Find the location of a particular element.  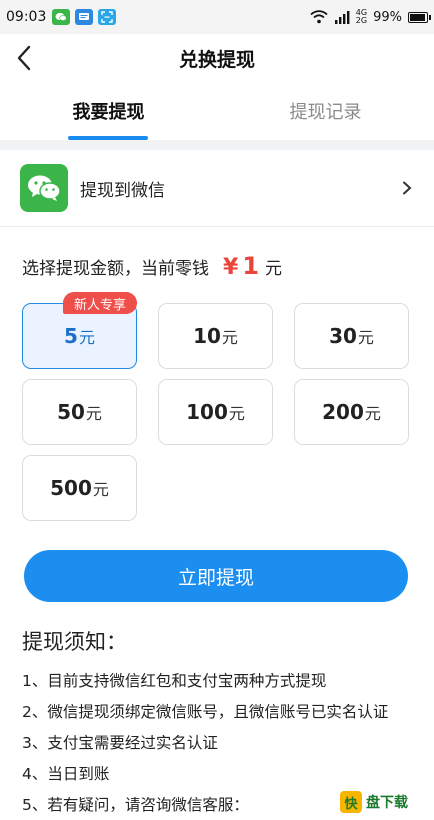

back-arrow-icon is located at coordinates (24, 58).